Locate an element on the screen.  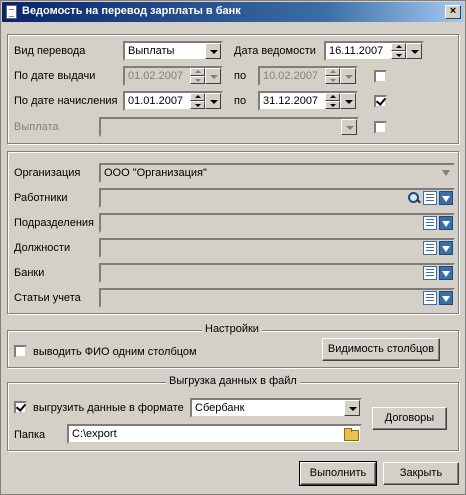
export-checkbox is located at coordinates (20, 407).